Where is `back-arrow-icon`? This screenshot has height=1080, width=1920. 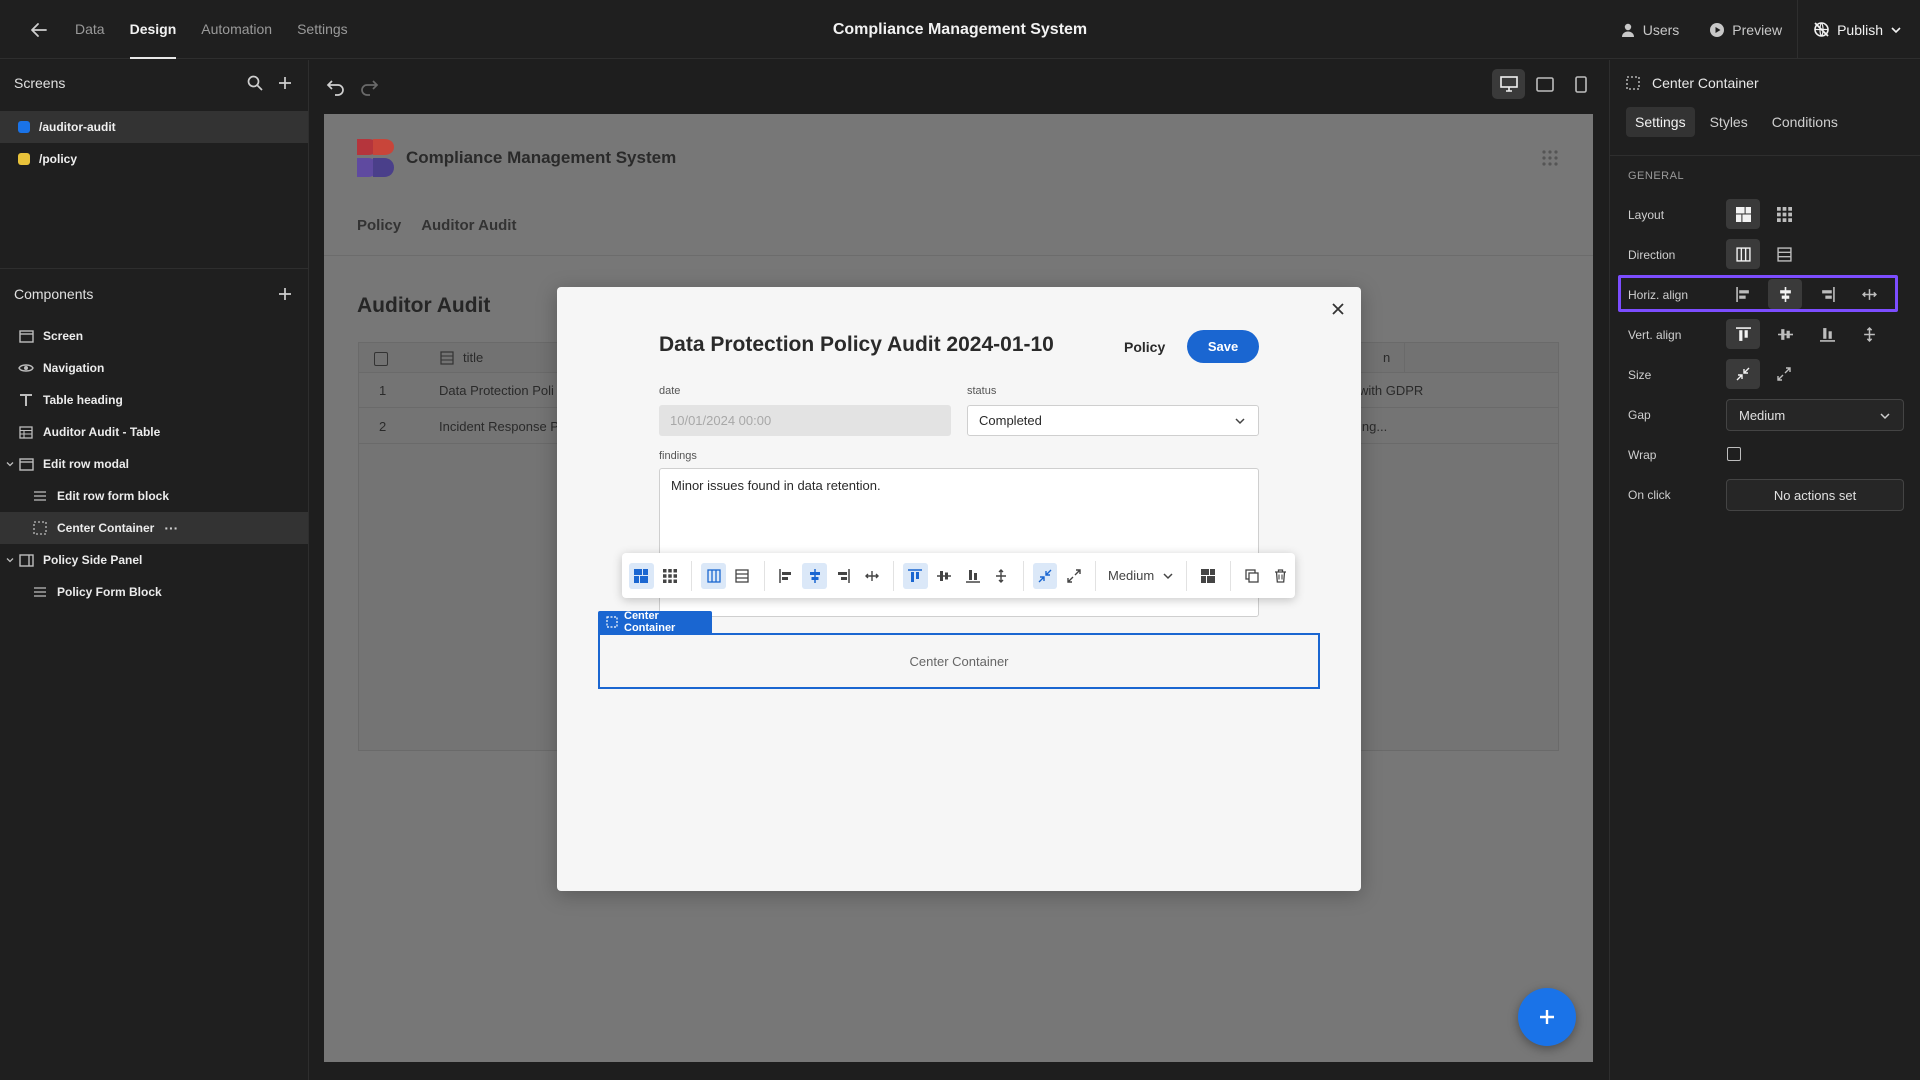 back-arrow-icon is located at coordinates (39, 30).